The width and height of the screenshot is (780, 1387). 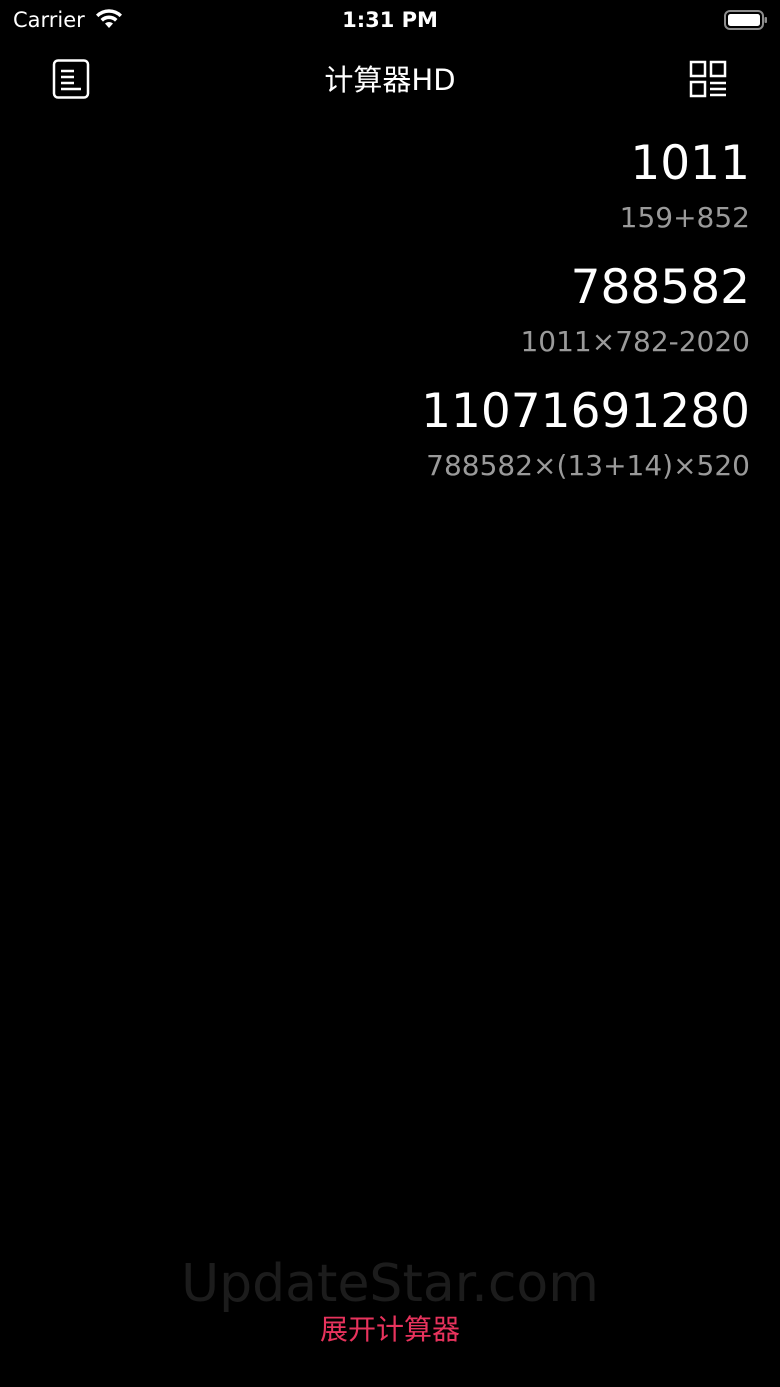 I want to click on expand-calculator-button: 展开计算器, so click(x=390, y=1330).